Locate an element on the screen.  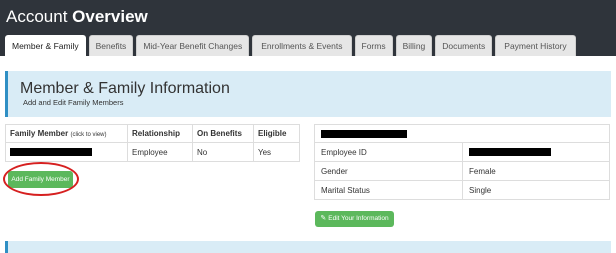
page-title: Account Overview is located at coordinates (77, 17).